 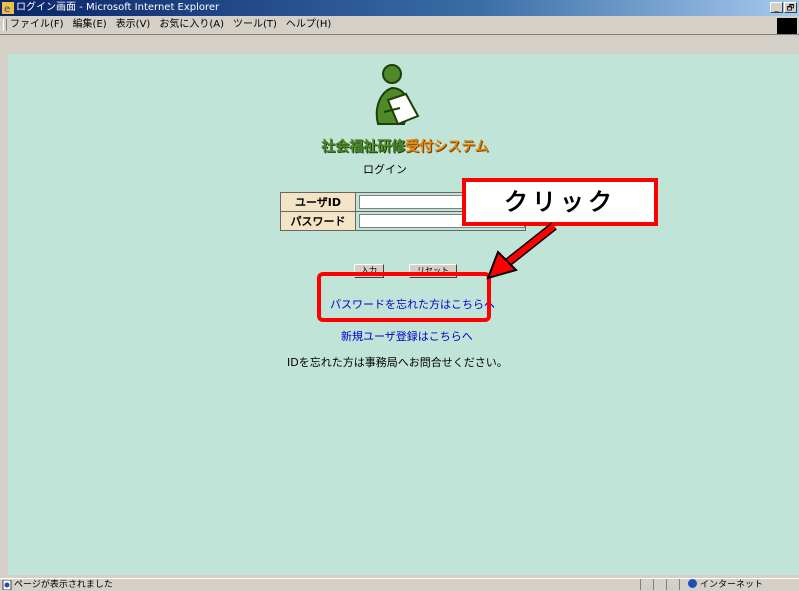 What do you see at coordinates (666, 584) in the screenshot?
I see `status-panes` at bounding box center [666, 584].